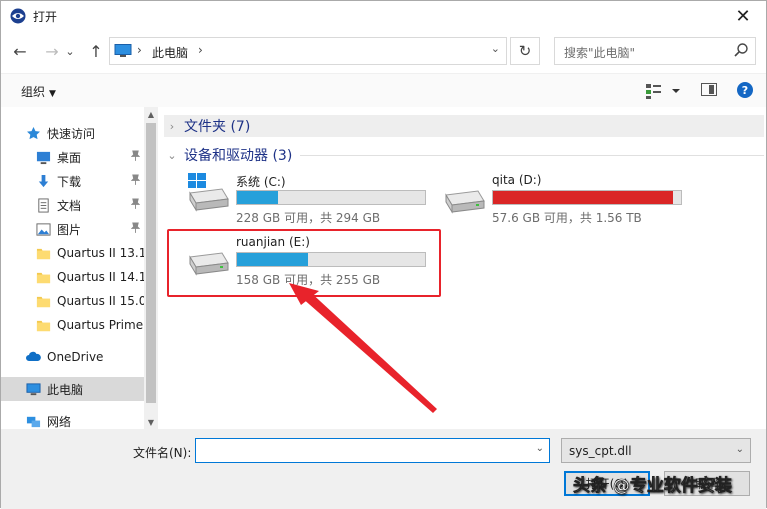 This screenshot has height=509, width=767. I want to click on network-icon, so click(33, 421).